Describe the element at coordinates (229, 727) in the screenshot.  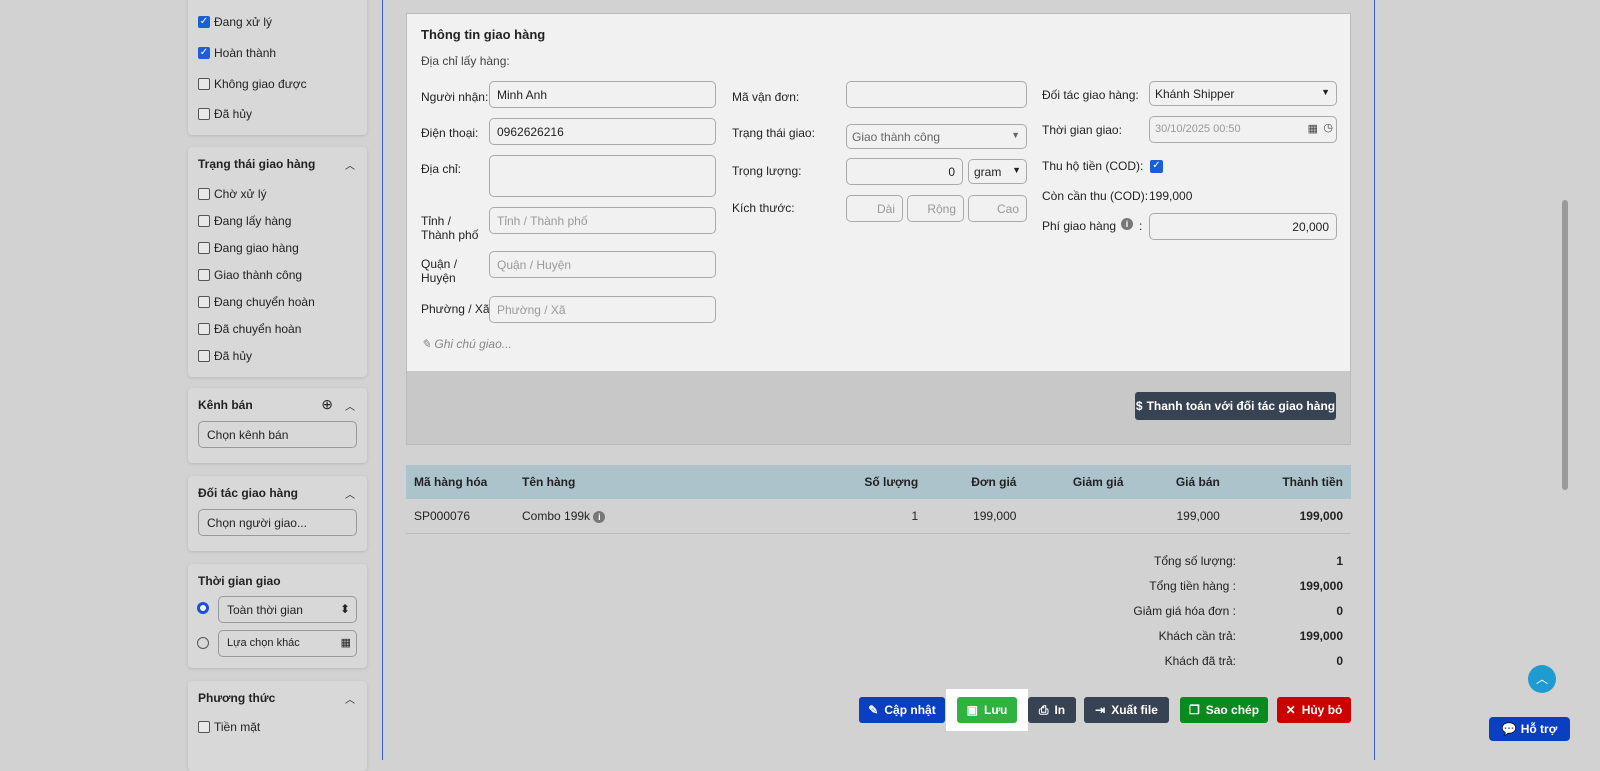
I see `method-item: Tiền mặt` at that location.